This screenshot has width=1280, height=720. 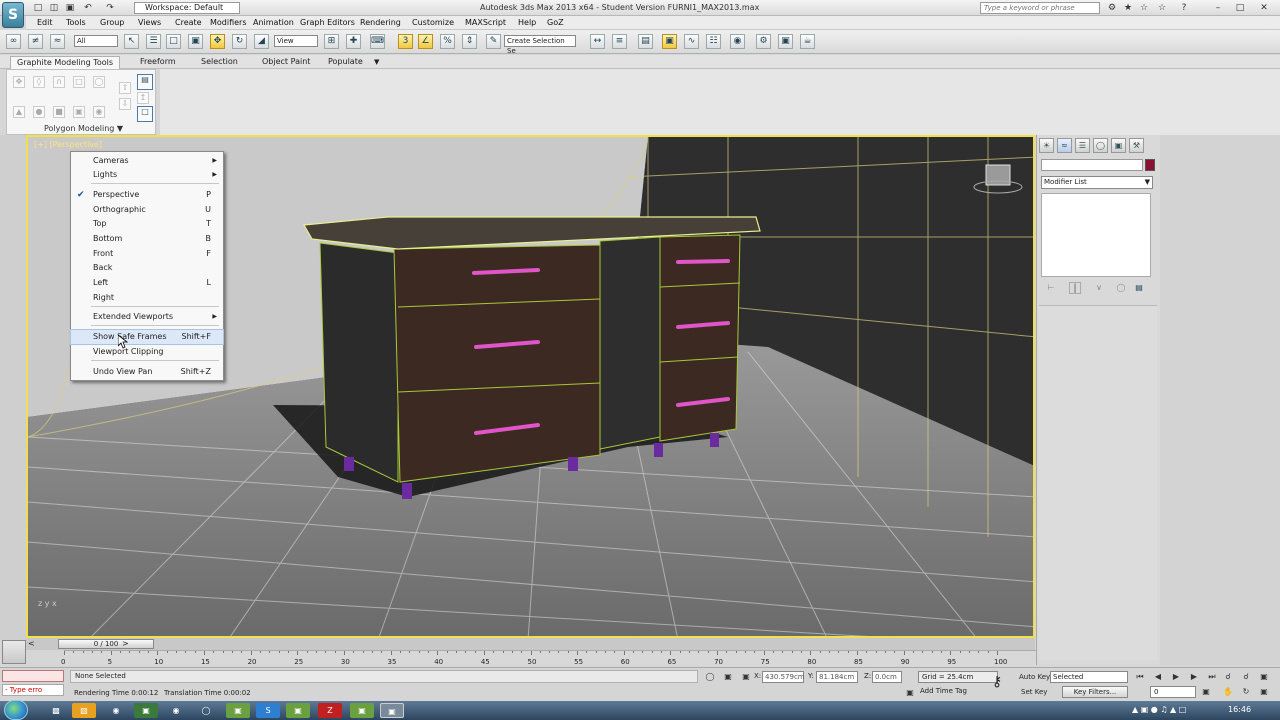 What do you see at coordinates (268, 710) in the screenshot?
I see `skype-icon: S` at bounding box center [268, 710].